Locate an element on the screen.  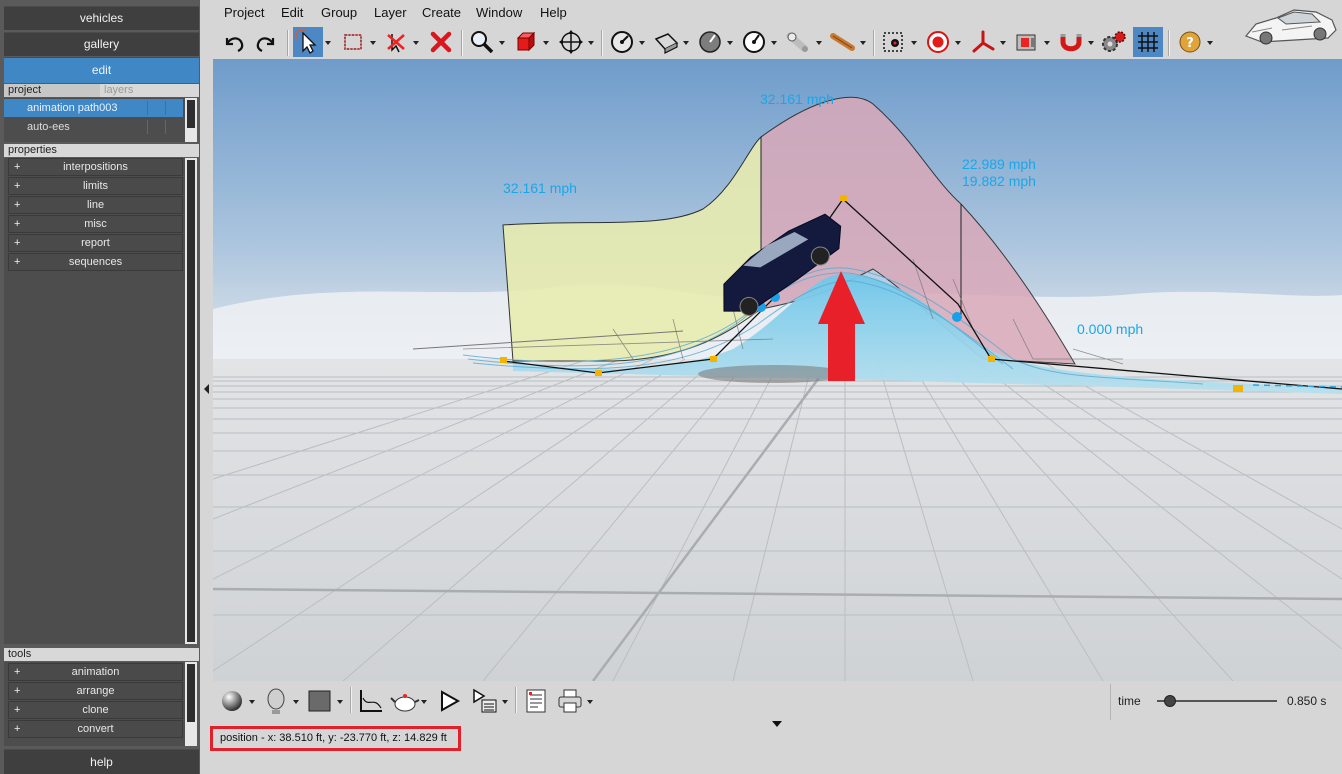
gears-button is located at coordinates (1114, 42).